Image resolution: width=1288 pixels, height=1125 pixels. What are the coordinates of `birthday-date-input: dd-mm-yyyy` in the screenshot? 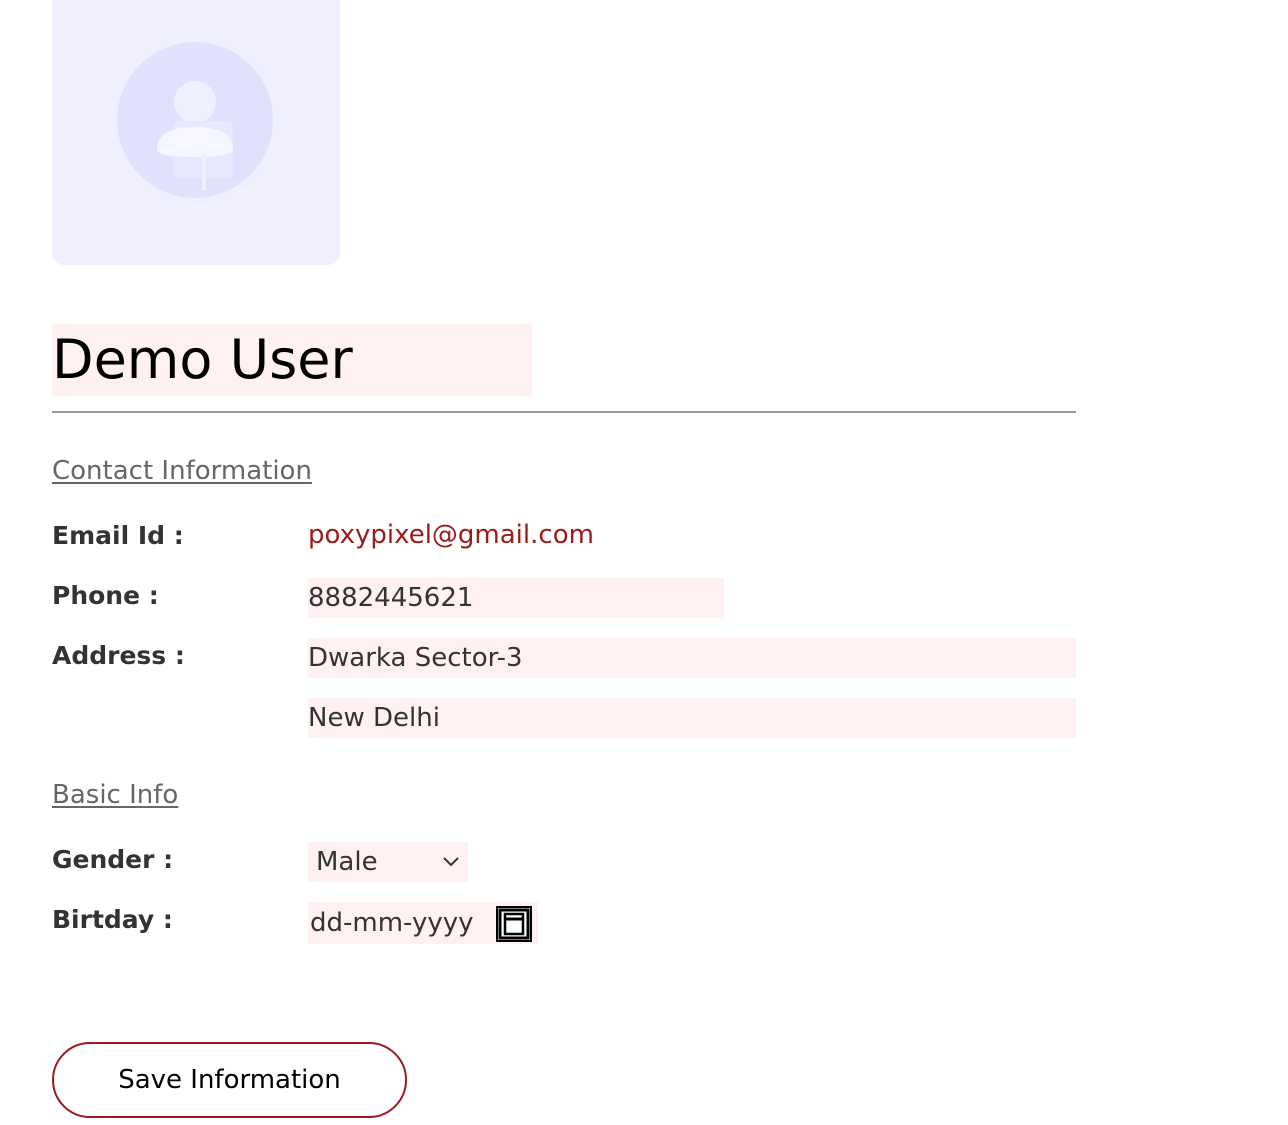 It's located at (423, 923).